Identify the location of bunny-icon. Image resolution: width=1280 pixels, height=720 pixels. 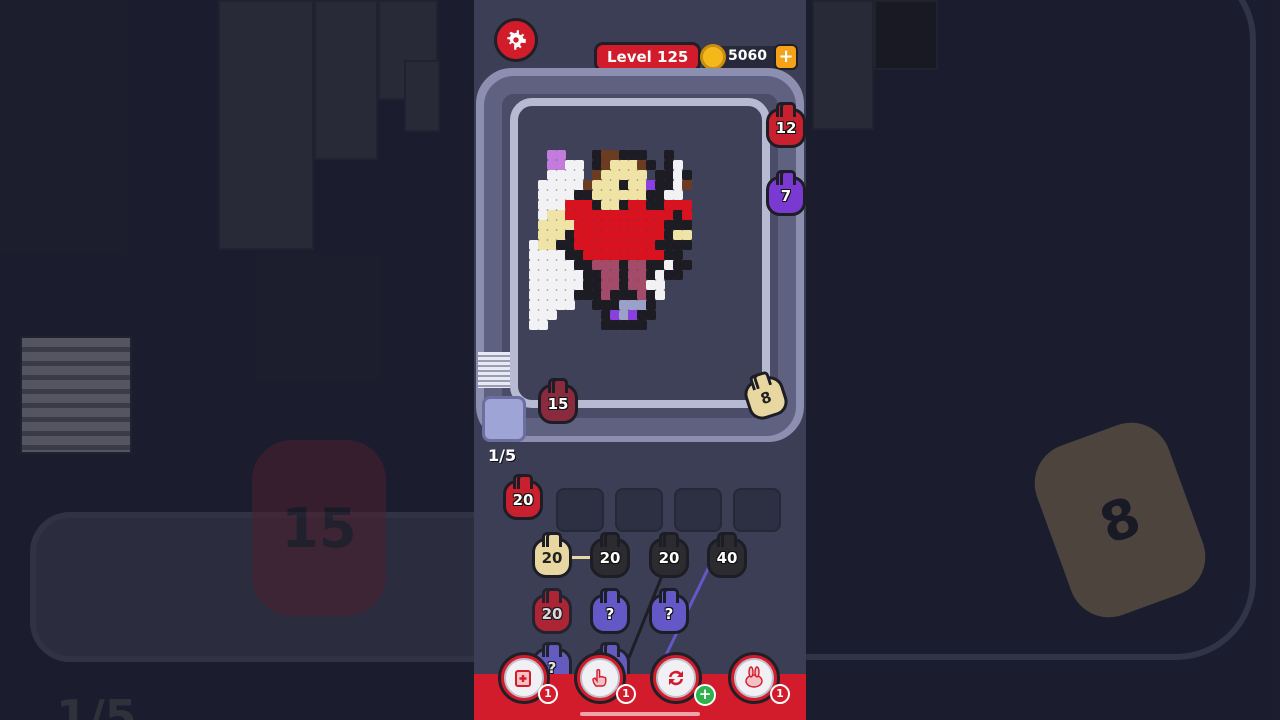
(754, 678).